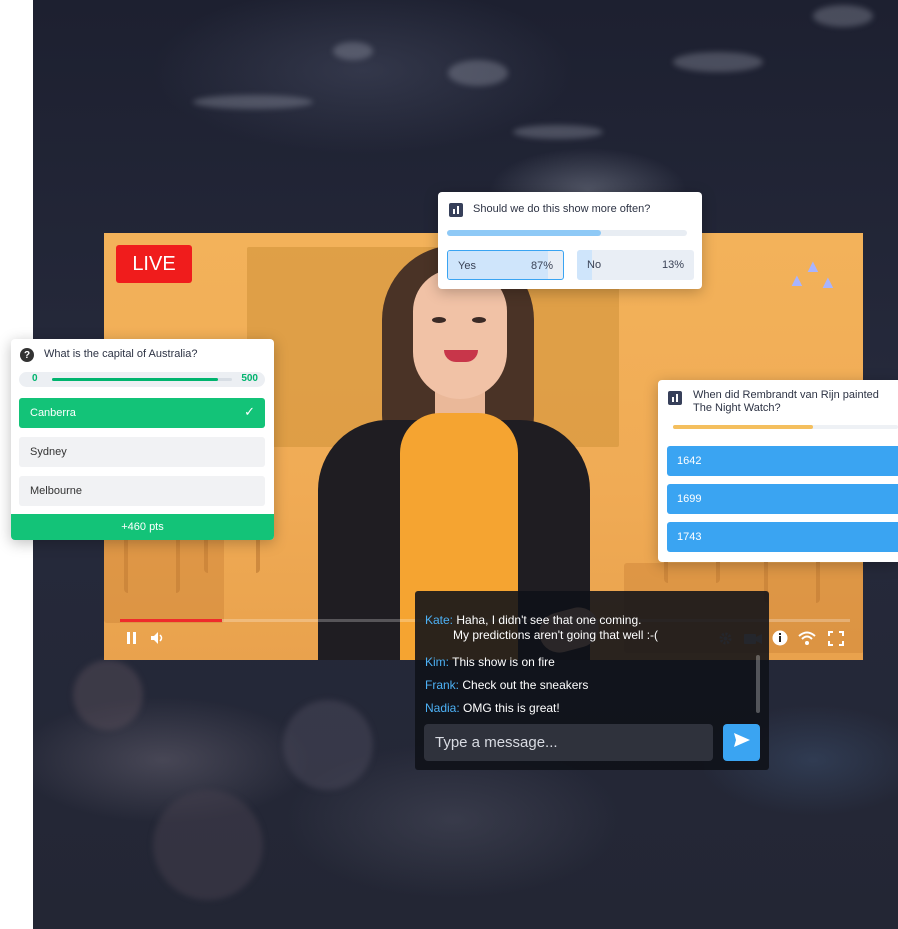  What do you see at coordinates (142, 413) in the screenshot?
I see `quiz-option-canberra: Canberra ✓` at bounding box center [142, 413].